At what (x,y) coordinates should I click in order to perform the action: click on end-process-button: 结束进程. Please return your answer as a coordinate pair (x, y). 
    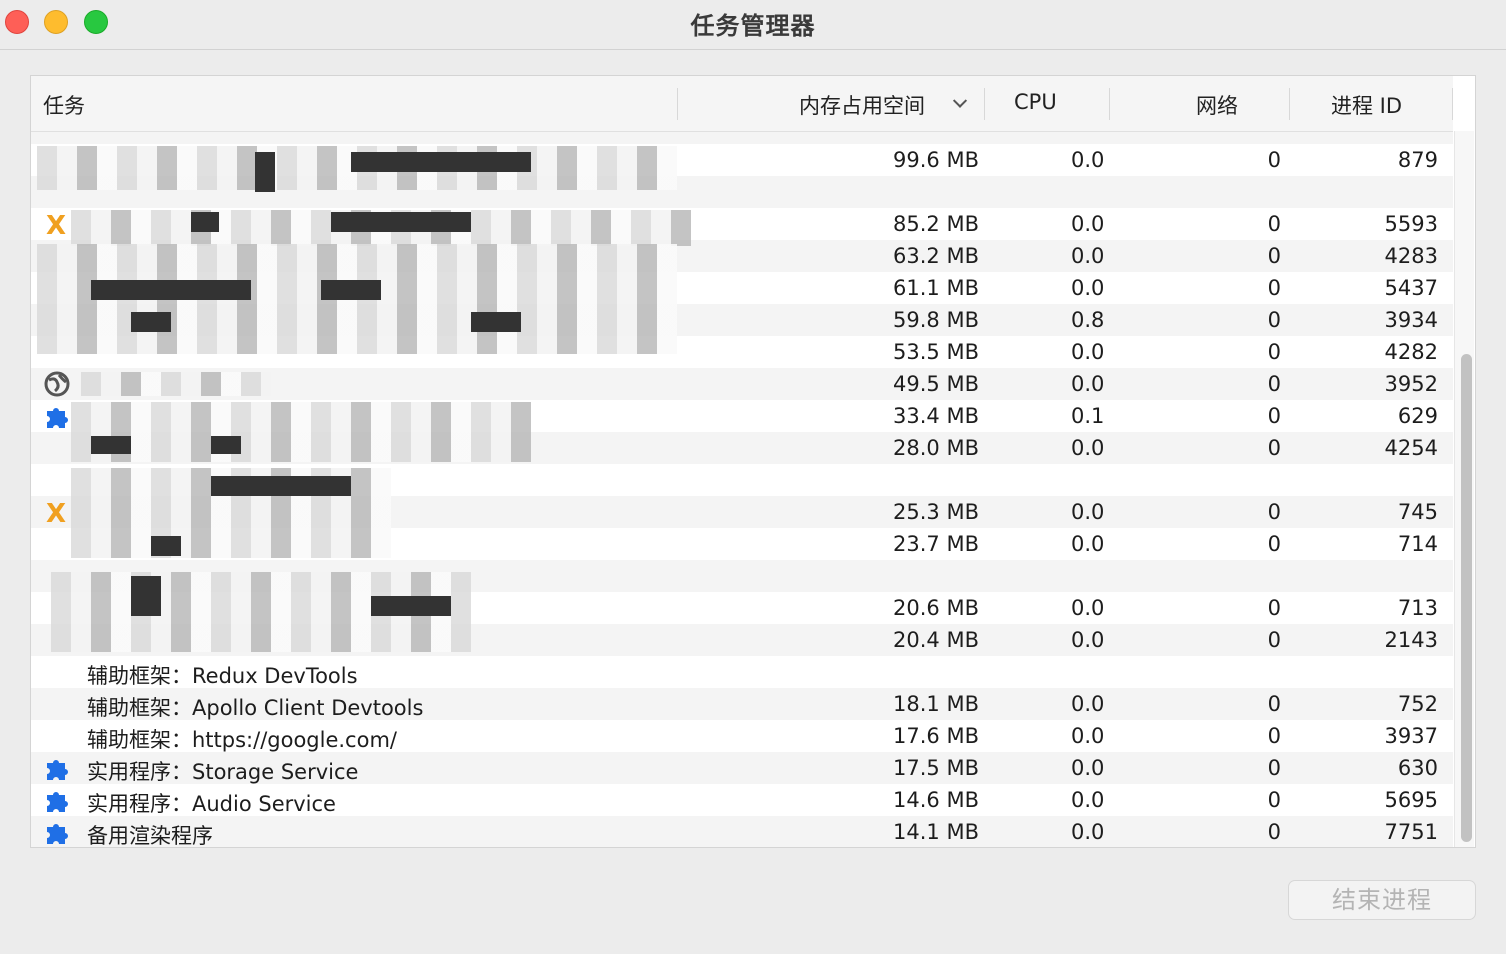
    Looking at the image, I should click on (1382, 900).